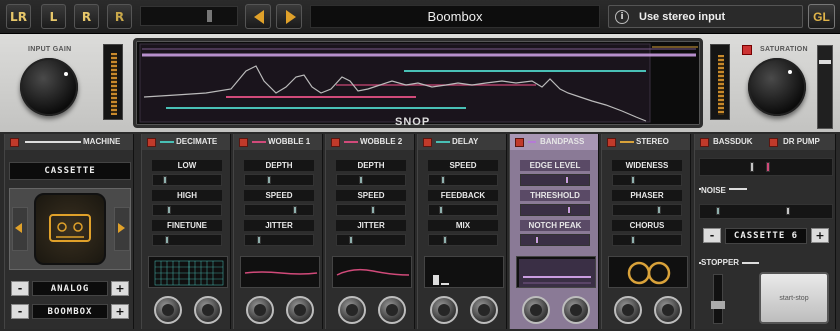  What do you see at coordinates (335, 142) in the screenshot?
I see `wobble-2-led` at bounding box center [335, 142].